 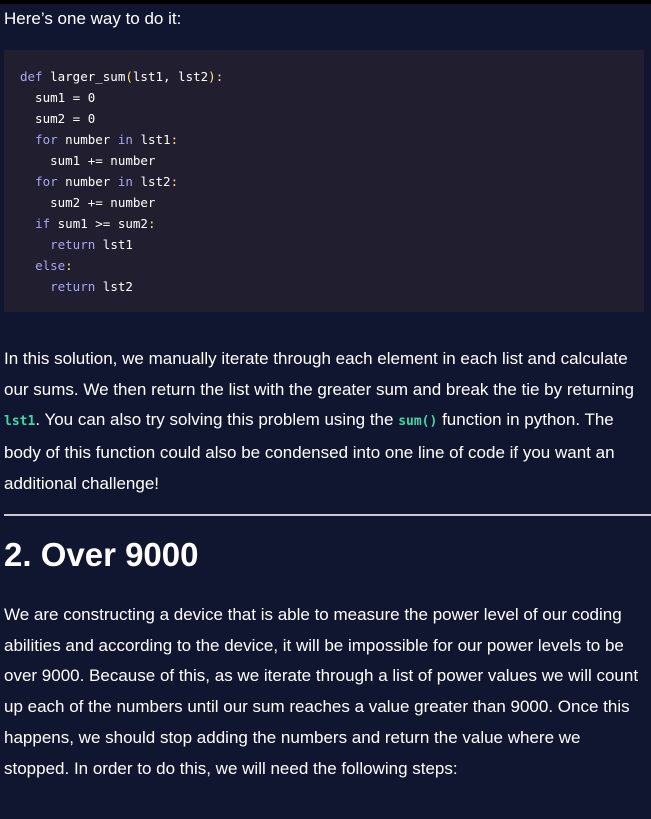 What do you see at coordinates (332, 202) in the screenshot?
I see `code-line: sum2 += number` at bounding box center [332, 202].